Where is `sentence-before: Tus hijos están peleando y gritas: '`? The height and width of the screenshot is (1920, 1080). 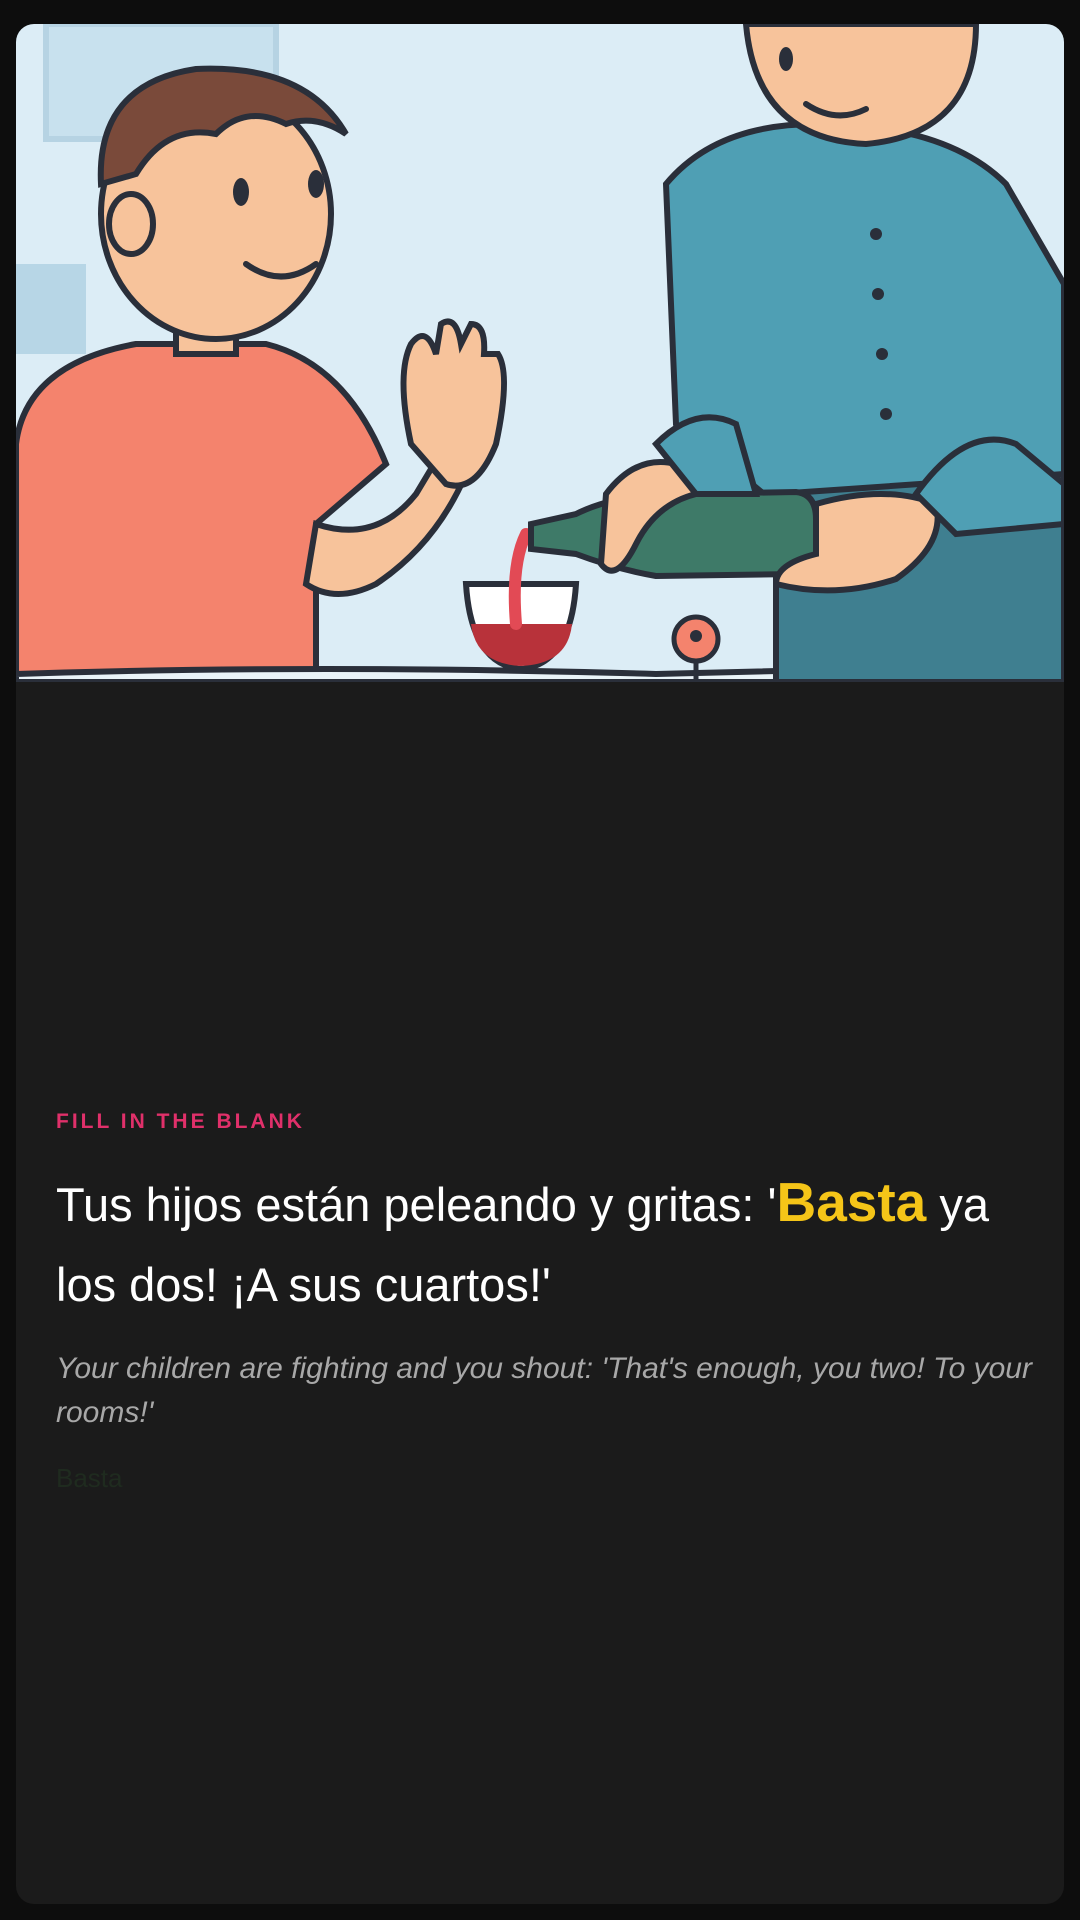 sentence-before: Tus hijos están peleando y gritas: ' is located at coordinates (416, 1204).